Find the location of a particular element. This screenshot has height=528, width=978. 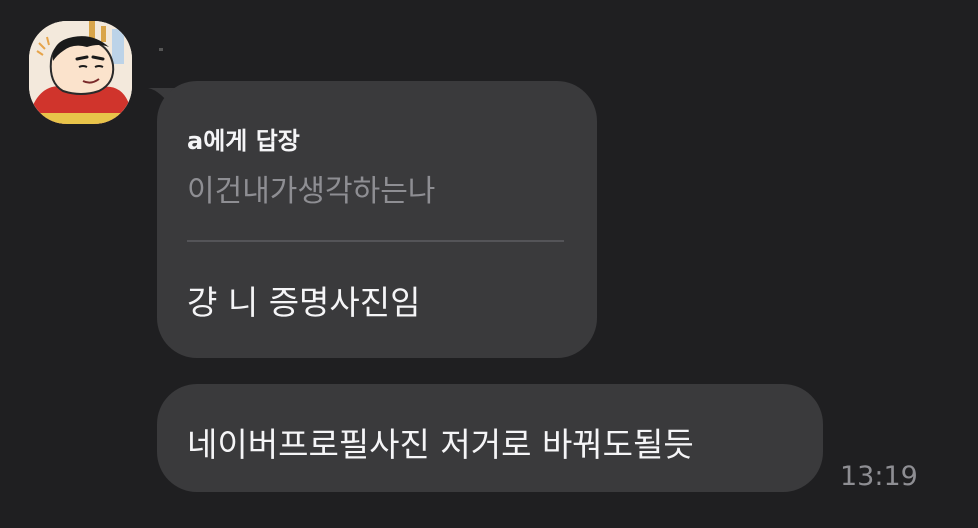

message-text: 네이버프로필사진 저거로 바꿔도될듯 is located at coordinates (440, 444).